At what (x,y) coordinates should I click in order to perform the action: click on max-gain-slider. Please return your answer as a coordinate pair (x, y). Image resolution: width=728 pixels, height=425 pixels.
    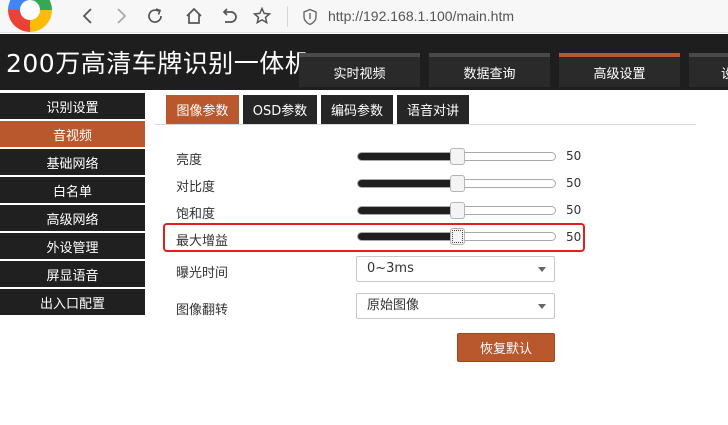
    Looking at the image, I should click on (456, 236).